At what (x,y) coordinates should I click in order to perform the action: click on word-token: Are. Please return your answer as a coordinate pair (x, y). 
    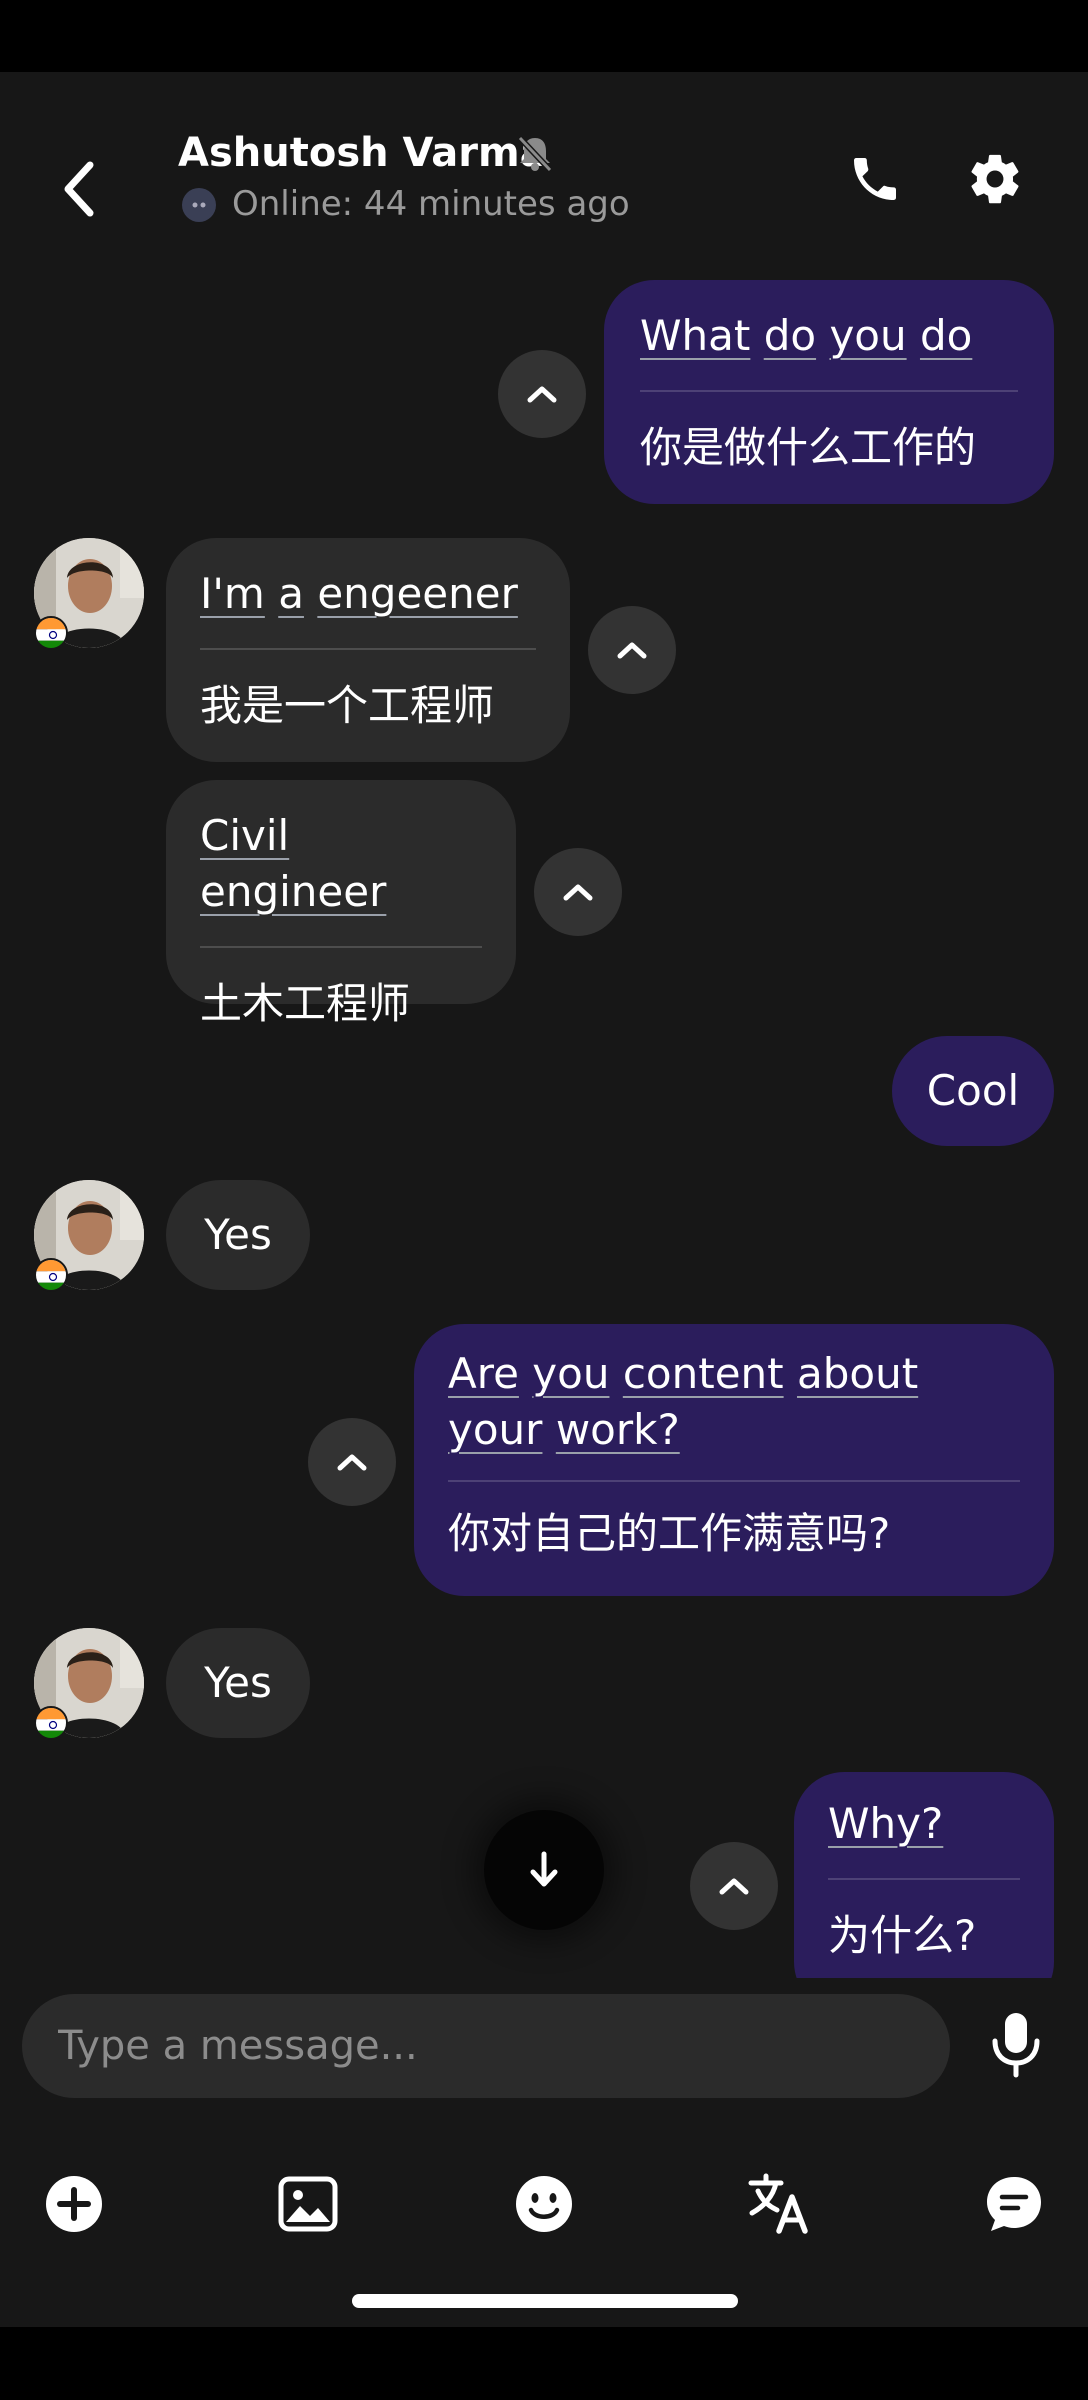
    Looking at the image, I should click on (483, 1373).